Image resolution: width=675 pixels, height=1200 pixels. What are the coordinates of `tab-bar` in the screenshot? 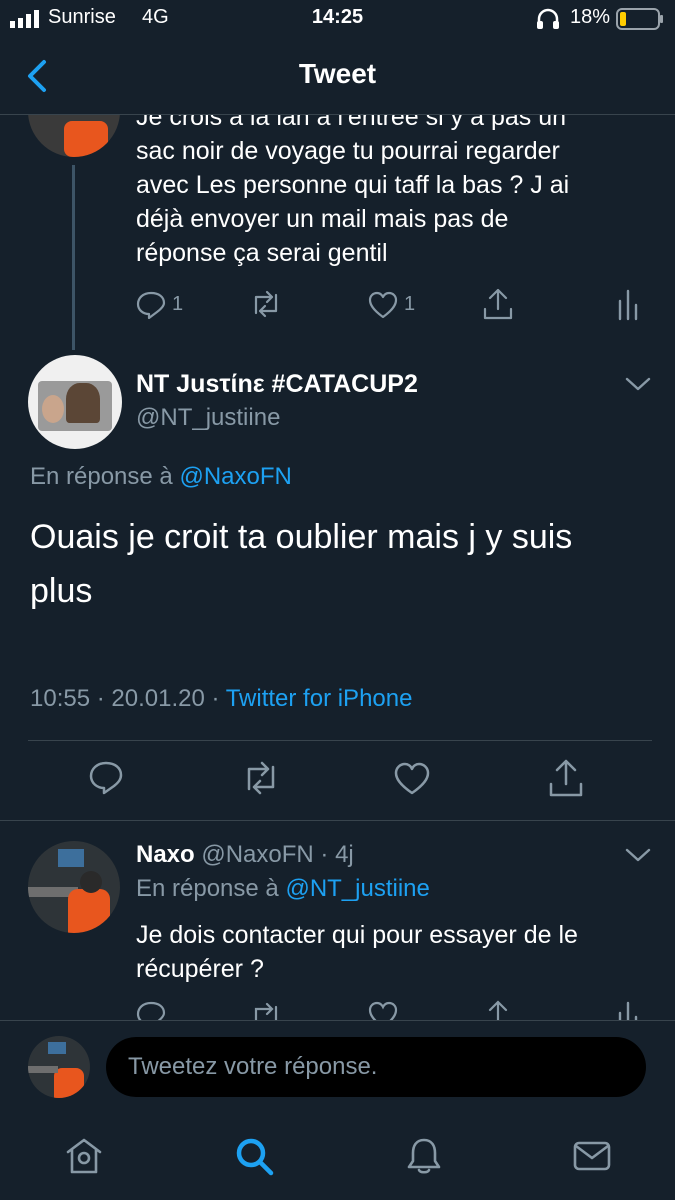 It's located at (337, 1160).